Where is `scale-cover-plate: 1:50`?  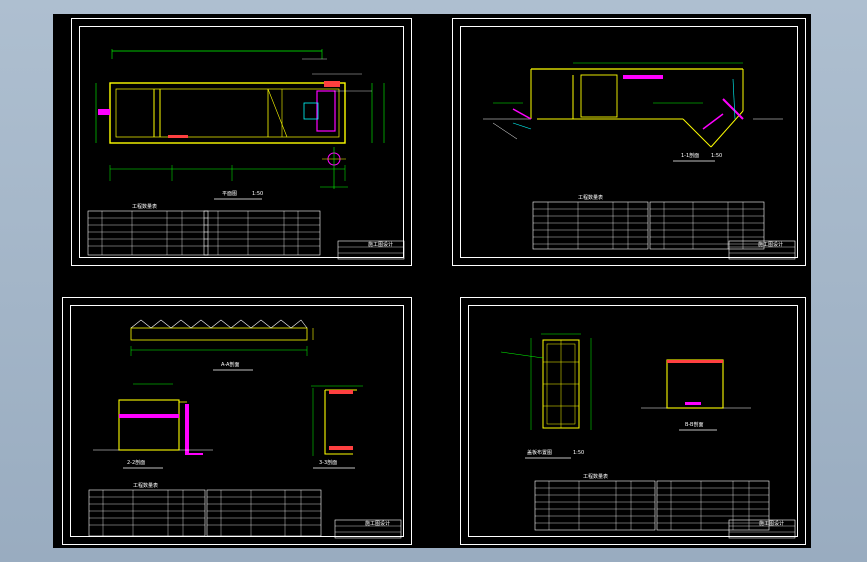 scale-cover-plate: 1:50 is located at coordinates (579, 453).